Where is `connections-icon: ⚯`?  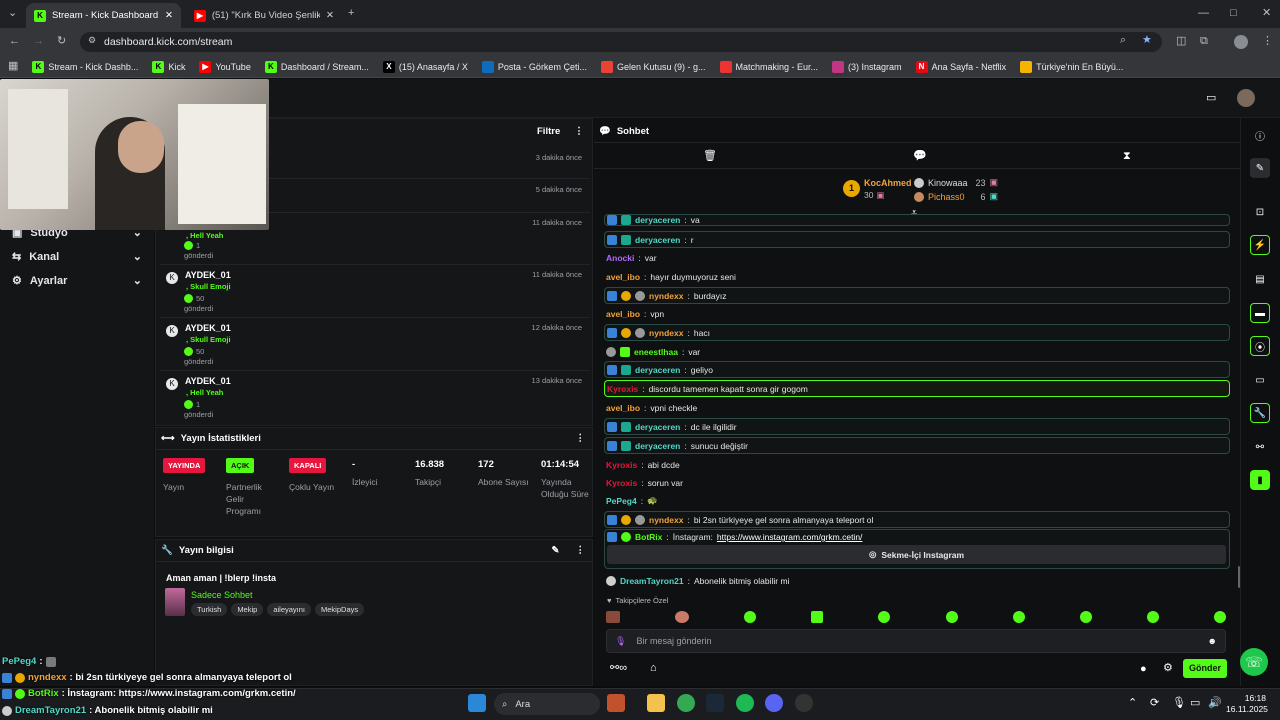 connections-icon: ⚯ is located at coordinates (1260, 447).